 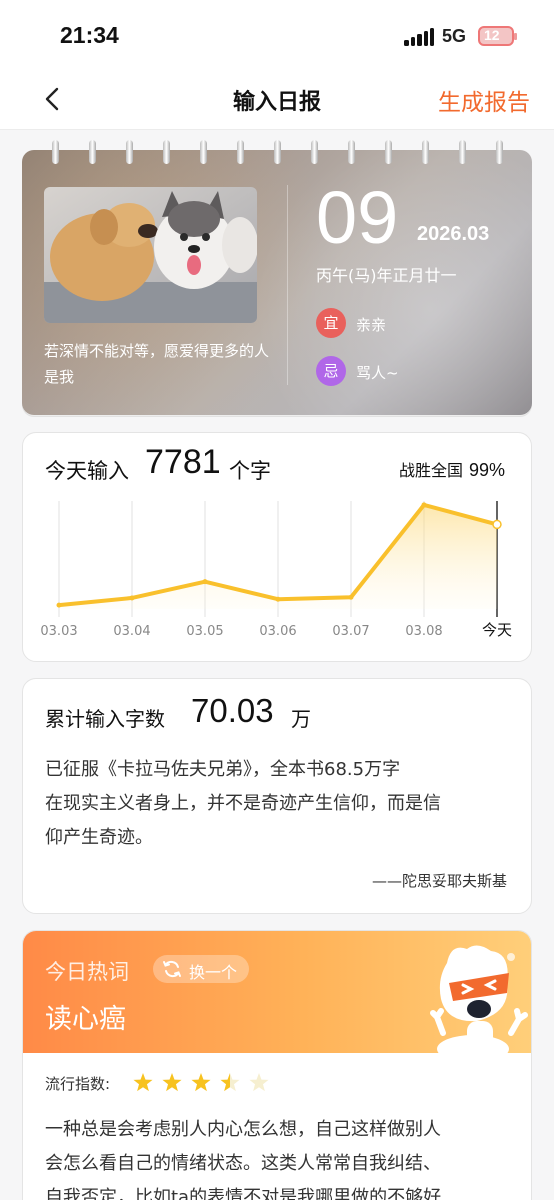 I want to click on quote-author: ——陀思妥耶夫斯基, so click(x=439, y=881).